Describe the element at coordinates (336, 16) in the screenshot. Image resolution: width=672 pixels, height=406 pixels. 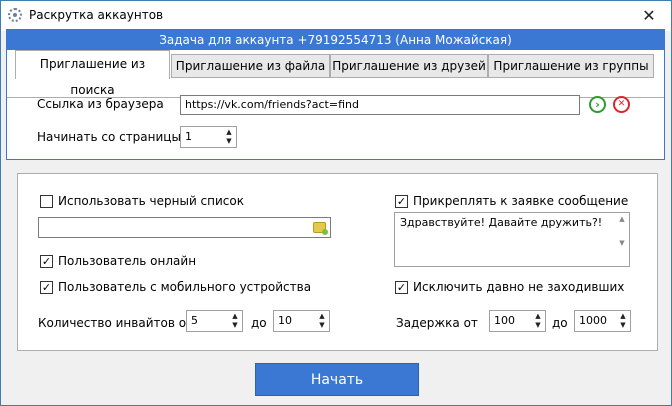
I see `title-bar: Раскрутка аккаунтов ✕` at that location.